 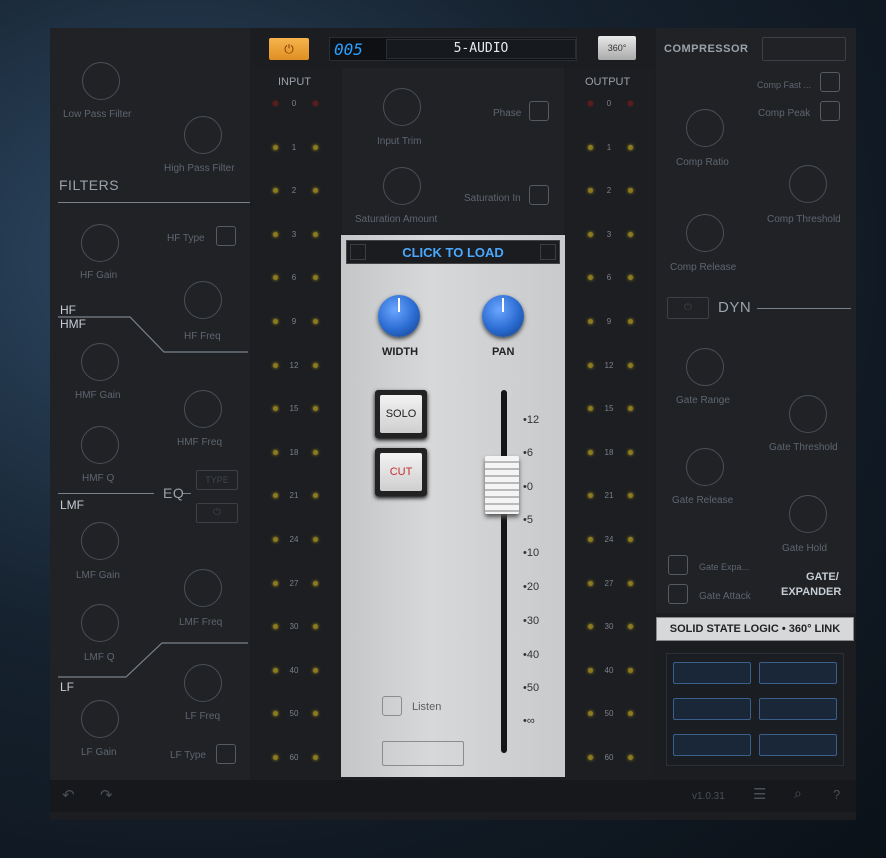 I want to click on dyn-power-button: ⏻, so click(x=688, y=308).